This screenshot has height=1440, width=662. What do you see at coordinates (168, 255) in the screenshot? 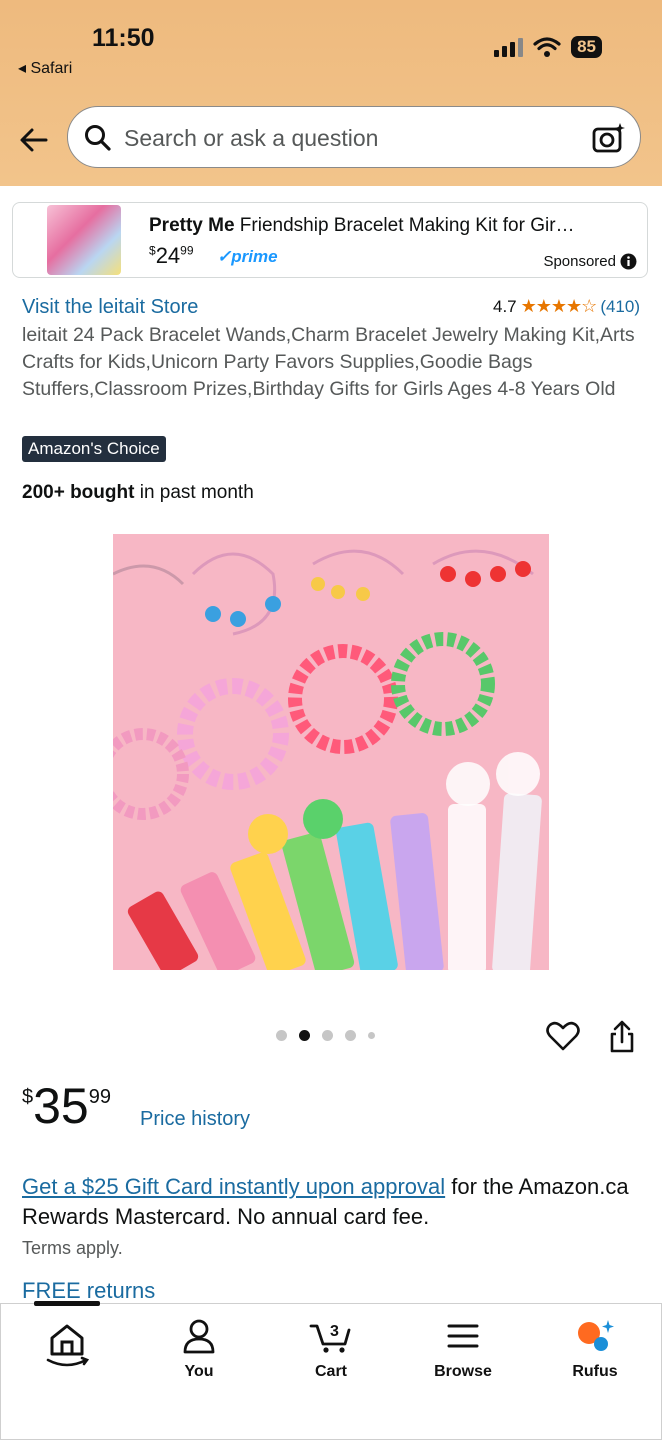
I see `sponsored-price-whole: 24` at bounding box center [168, 255].